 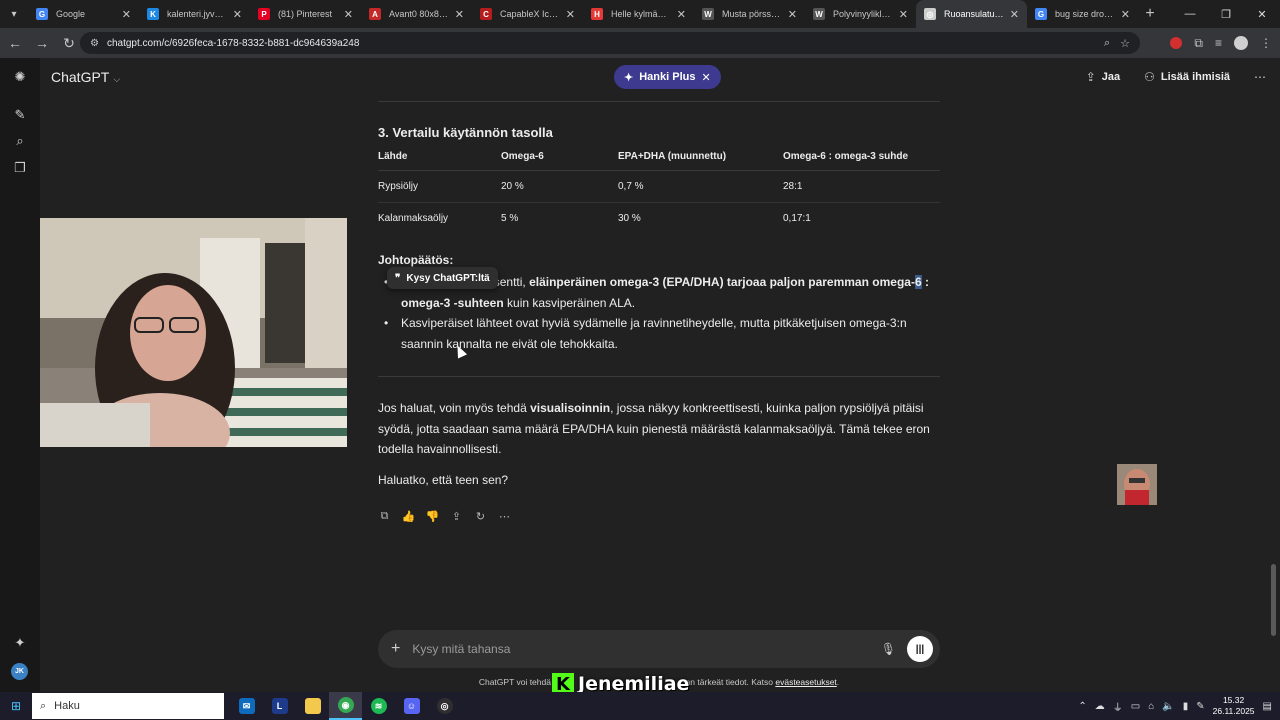 I want to click on browser-tab: P (81) Pinterest ✕, so click(x=305, y=14).